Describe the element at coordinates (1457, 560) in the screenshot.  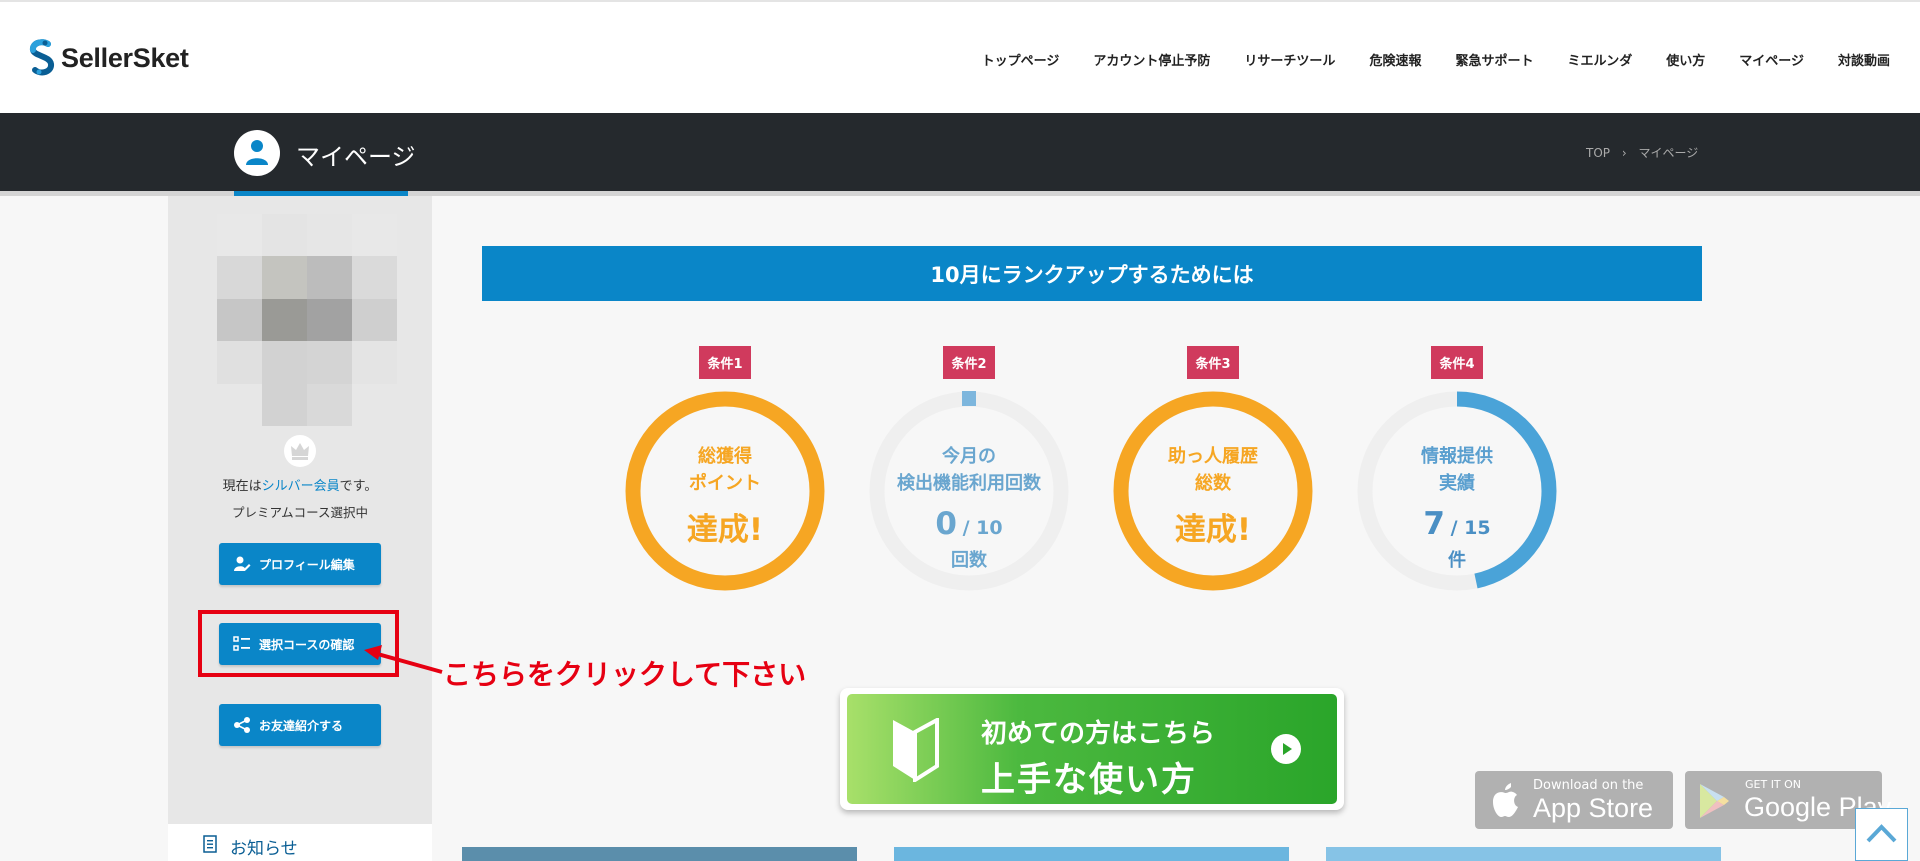
I see `condition-unit: 件` at that location.